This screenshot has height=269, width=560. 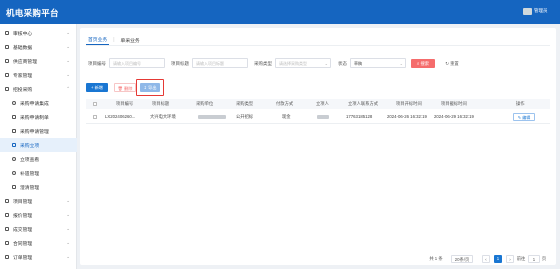 What do you see at coordinates (462, 259) in the screenshot?
I see `page-size-select: 20条/页` at bounding box center [462, 259].